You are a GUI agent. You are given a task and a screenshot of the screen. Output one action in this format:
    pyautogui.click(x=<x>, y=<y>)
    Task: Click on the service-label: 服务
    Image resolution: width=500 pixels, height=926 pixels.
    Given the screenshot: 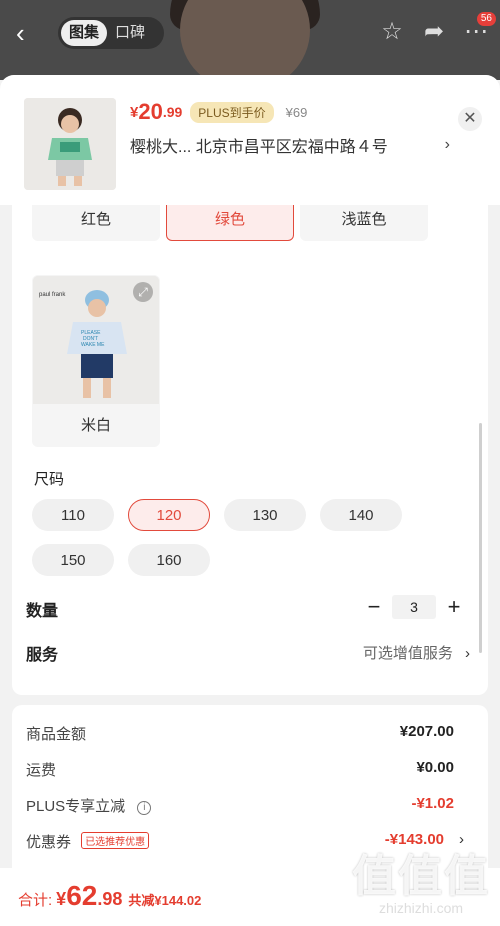 What is the action you would take?
    pyautogui.click(x=42, y=655)
    